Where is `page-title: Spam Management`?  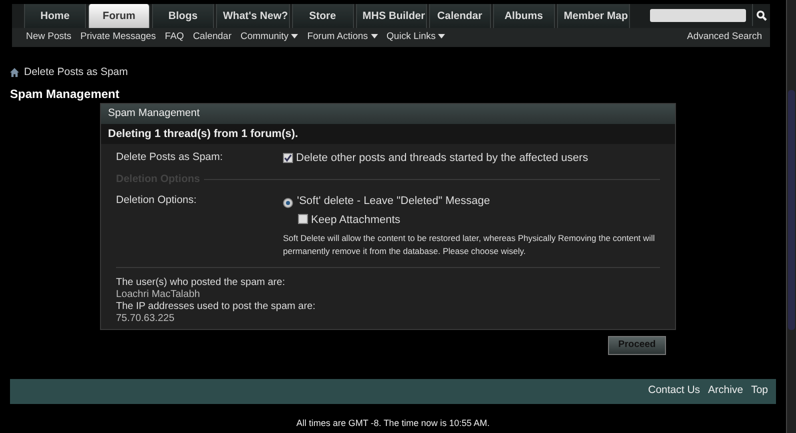
page-title: Spam Management is located at coordinates (65, 94).